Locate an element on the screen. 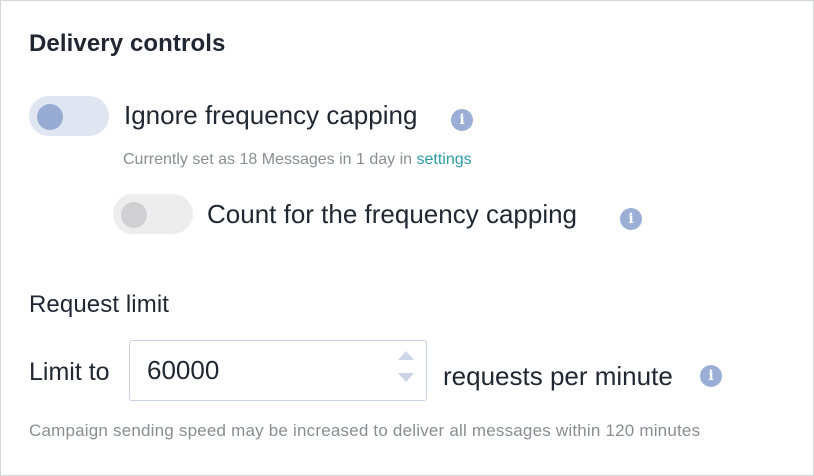 The width and height of the screenshot is (814, 476). count-frequency-capping-toggle is located at coordinates (153, 214).